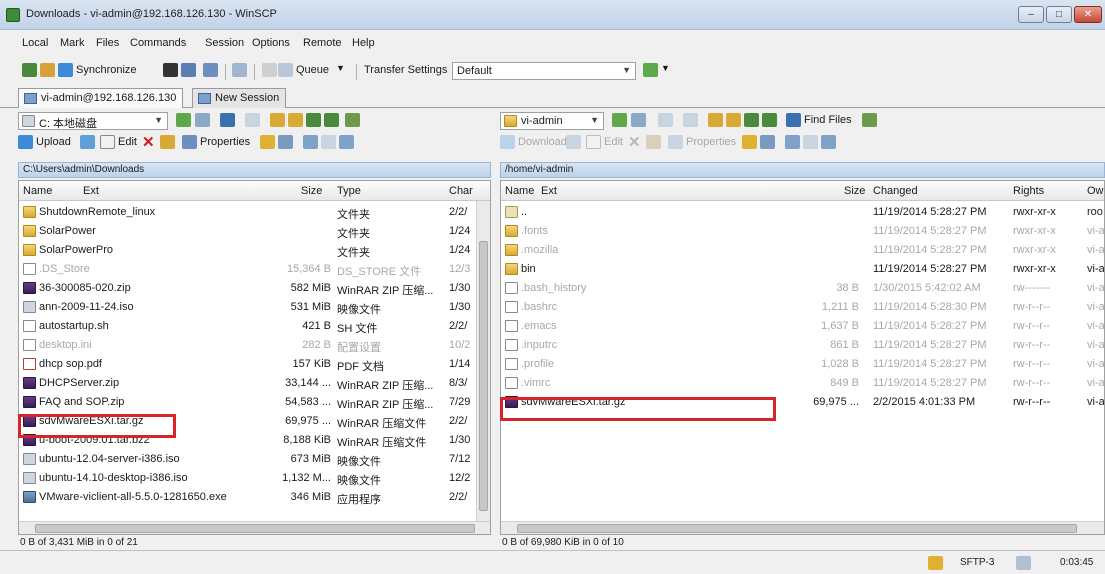 The image size is (1105, 574). I want to click on remote-location-select: vi-admin ▼, so click(552, 121).